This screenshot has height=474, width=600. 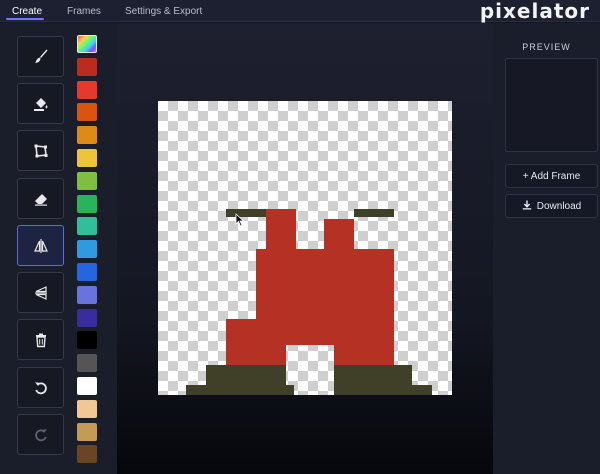 I want to click on flip-icon, so click(x=40, y=292).